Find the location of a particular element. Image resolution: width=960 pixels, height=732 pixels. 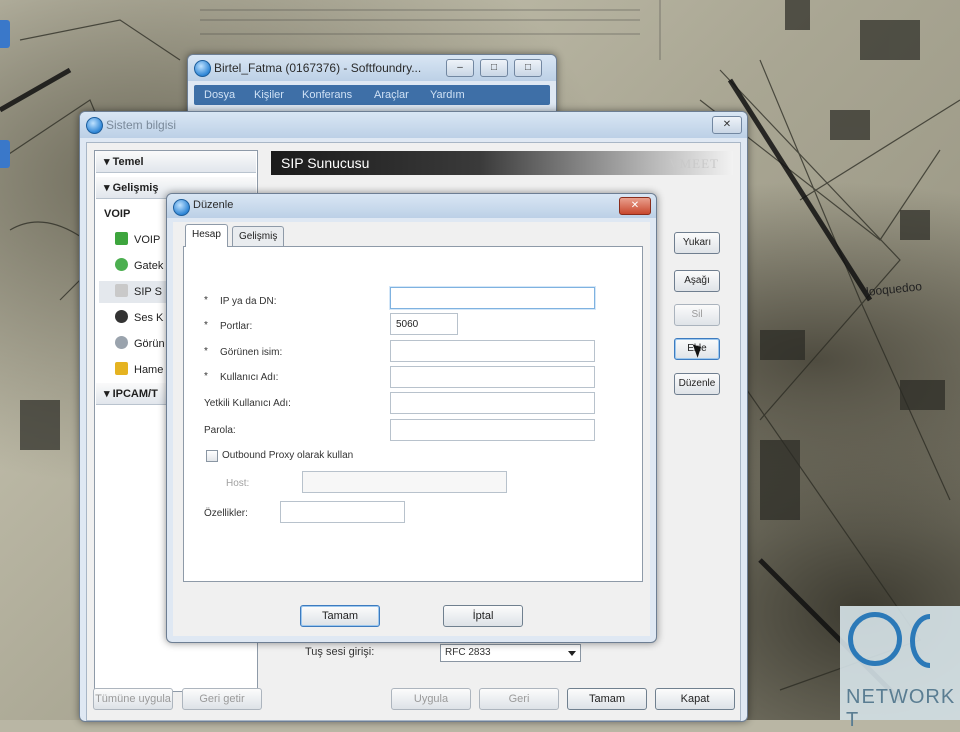

maximize-button: □ is located at coordinates (494, 68).